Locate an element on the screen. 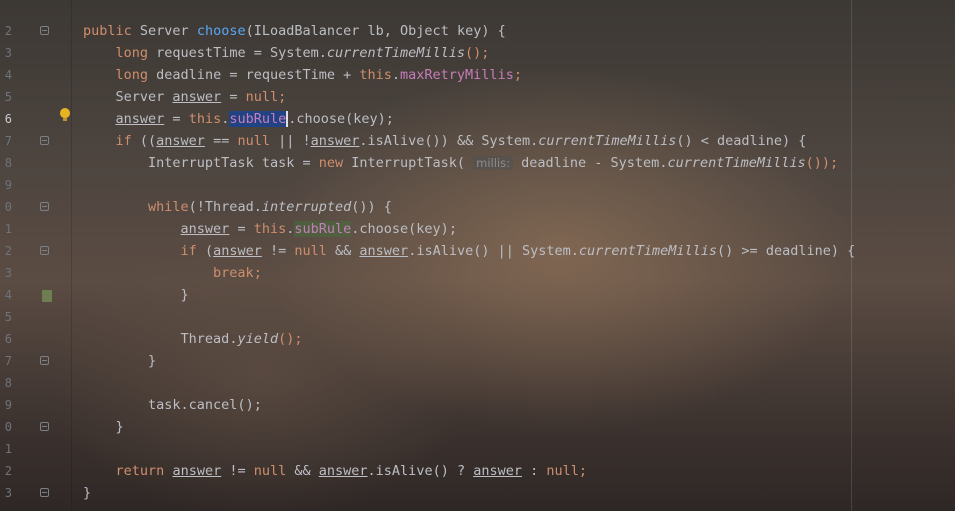  field-name: maxRetryMillis is located at coordinates (457, 75).